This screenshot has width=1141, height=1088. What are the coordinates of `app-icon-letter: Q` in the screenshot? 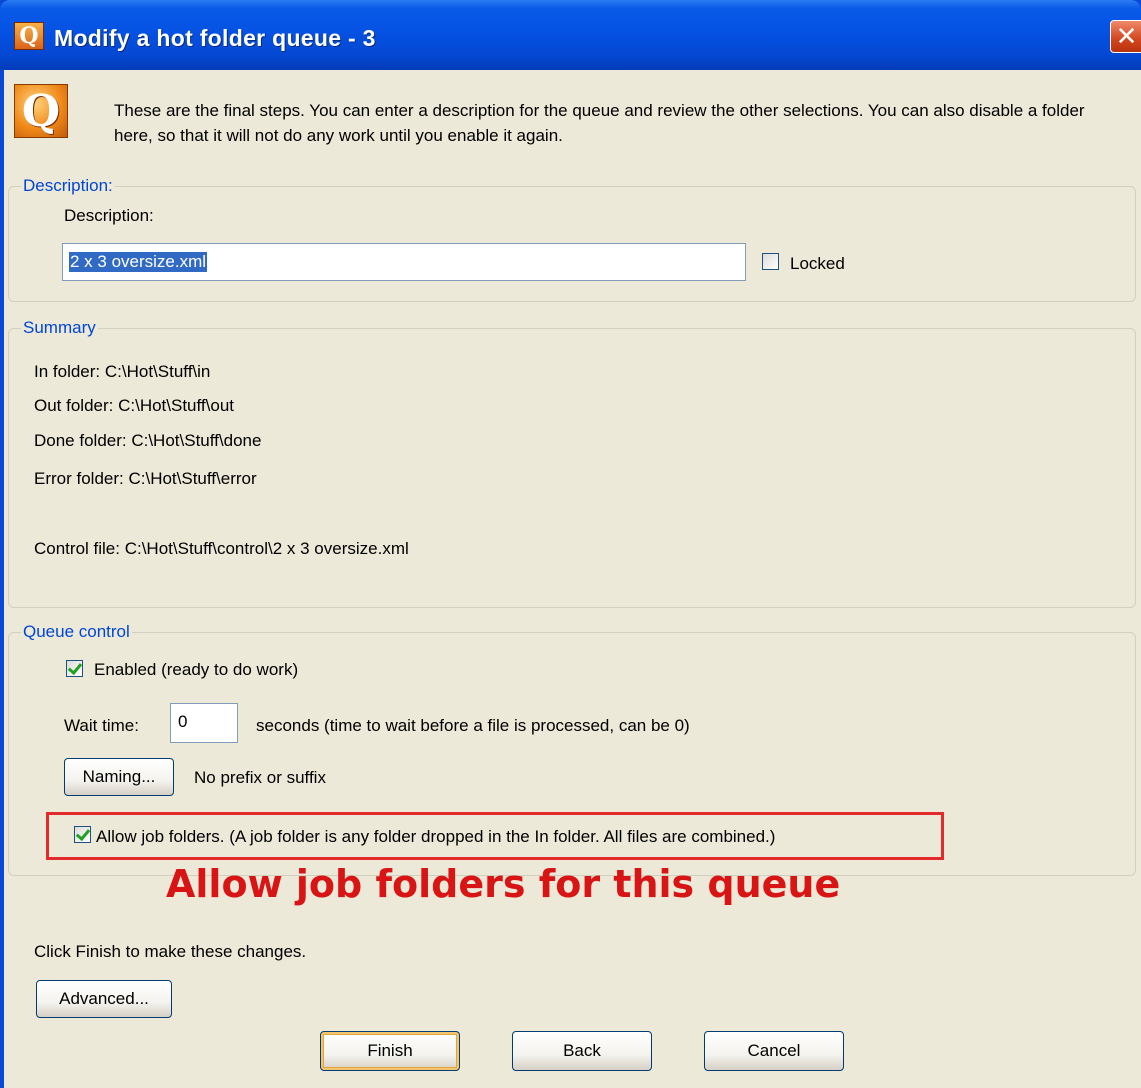 It's located at (29, 36).